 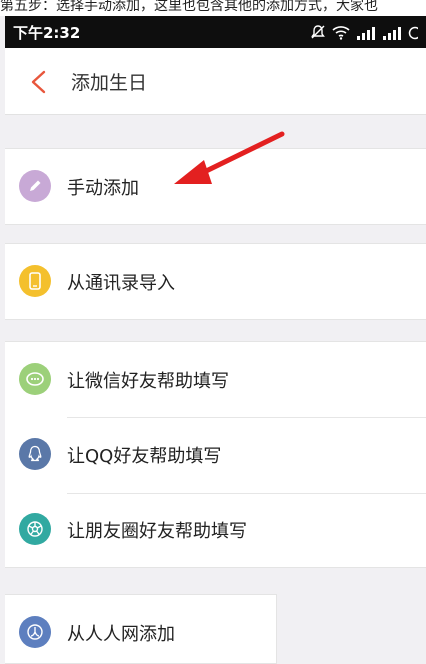 I want to click on manual-add-card: 手动添加, so click(x=215, y=186).